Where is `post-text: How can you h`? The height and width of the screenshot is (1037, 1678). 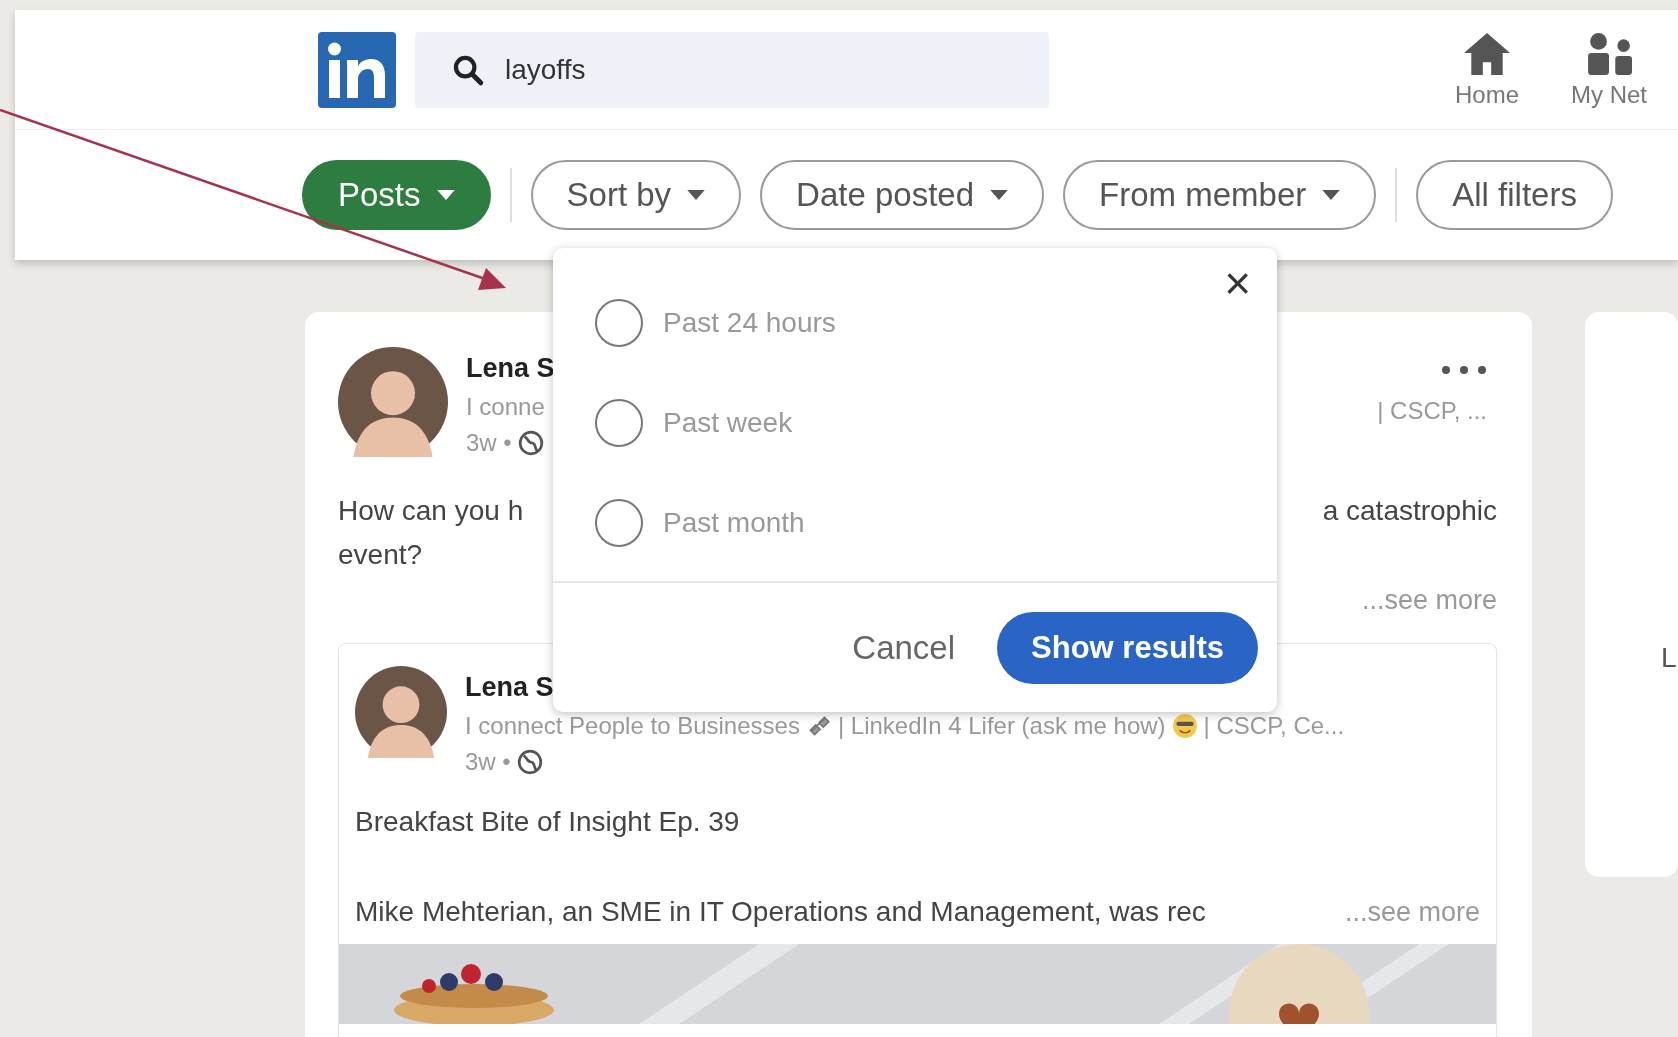
post-text: How can you h is located at coordinates (431, 511).